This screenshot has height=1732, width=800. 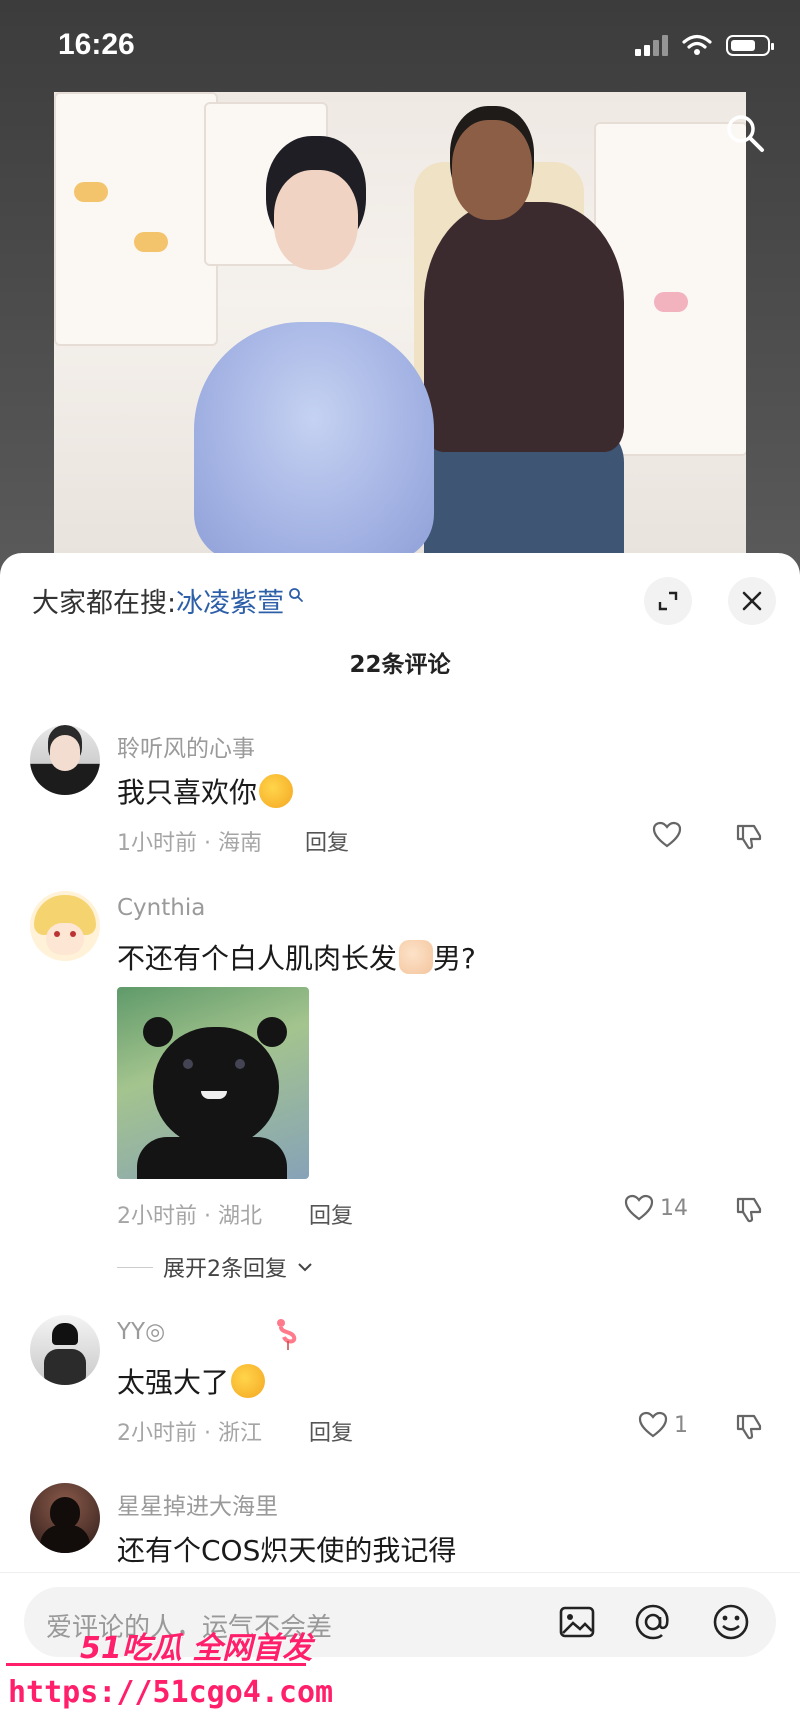 I want to click on comment-username: 星星掉进大海里, so click(x=197, y=1504).